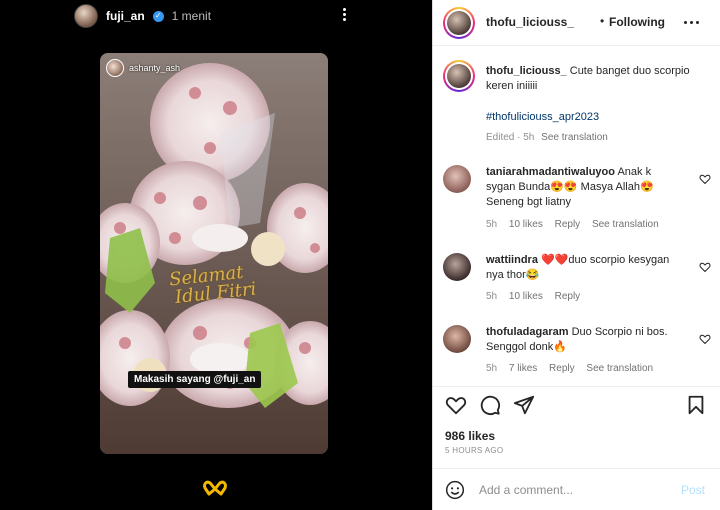 The height and width of the screenshot is (510, 720). I want to click on action-bar, so click(576, 403).